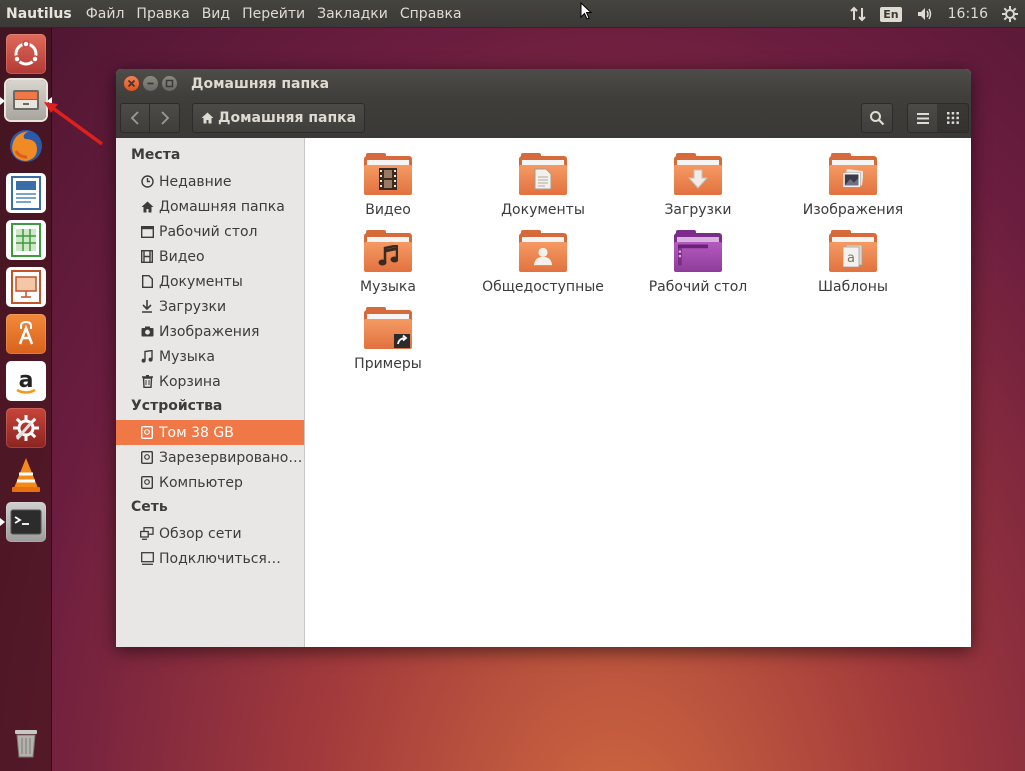 The image size is (1025, 771). I want to click on sidebar-item-downloads: Загрузки, so click(210, 306).